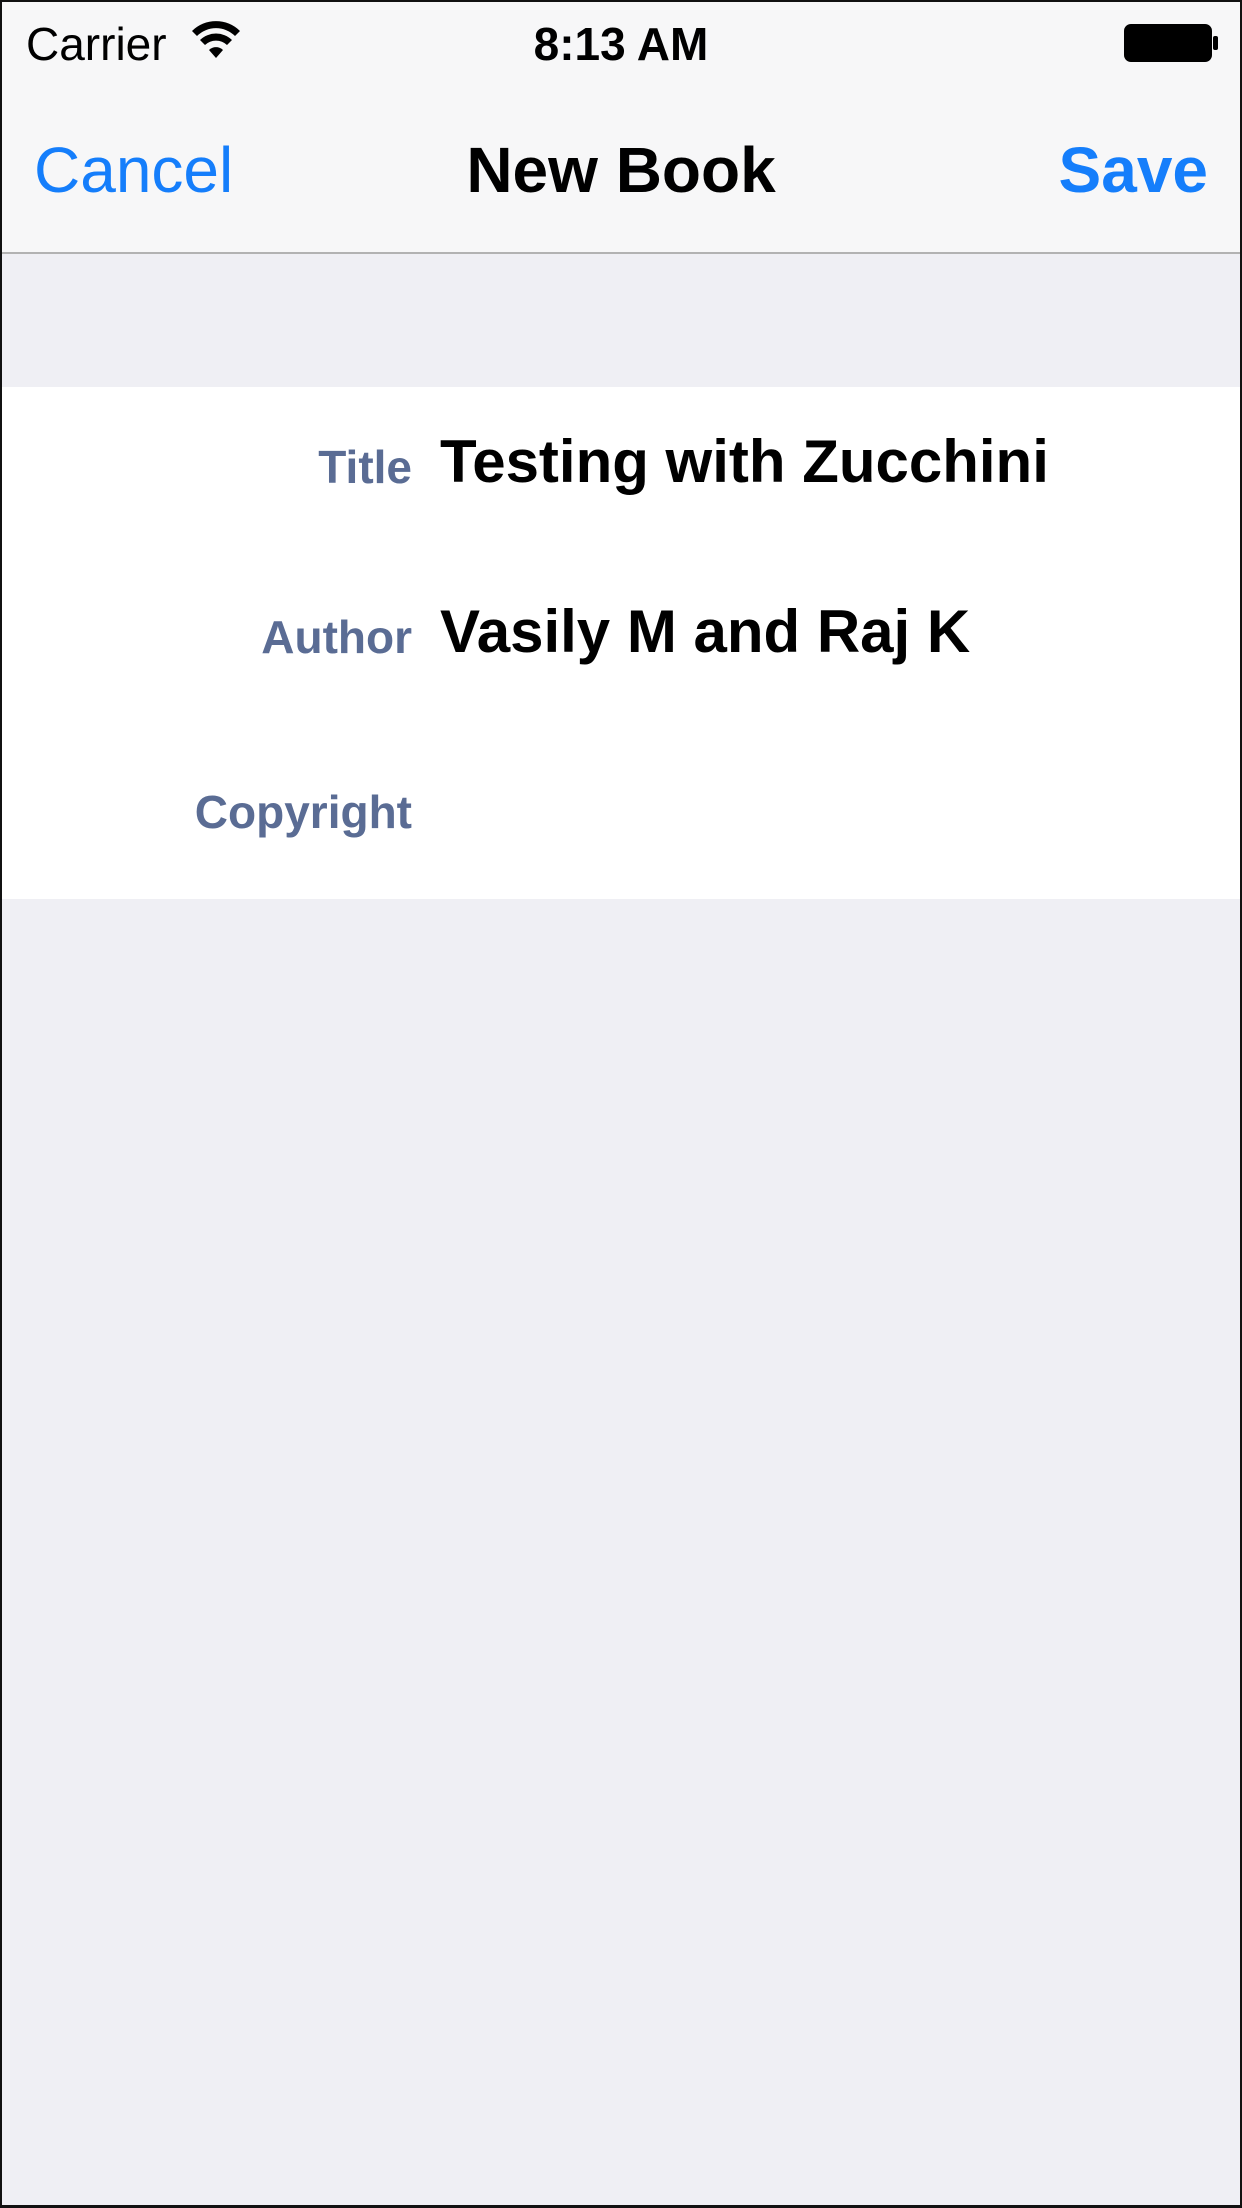  Describe the element at coordinates (365, 467) in the screenshot. I see `title-label: Title` at that location.